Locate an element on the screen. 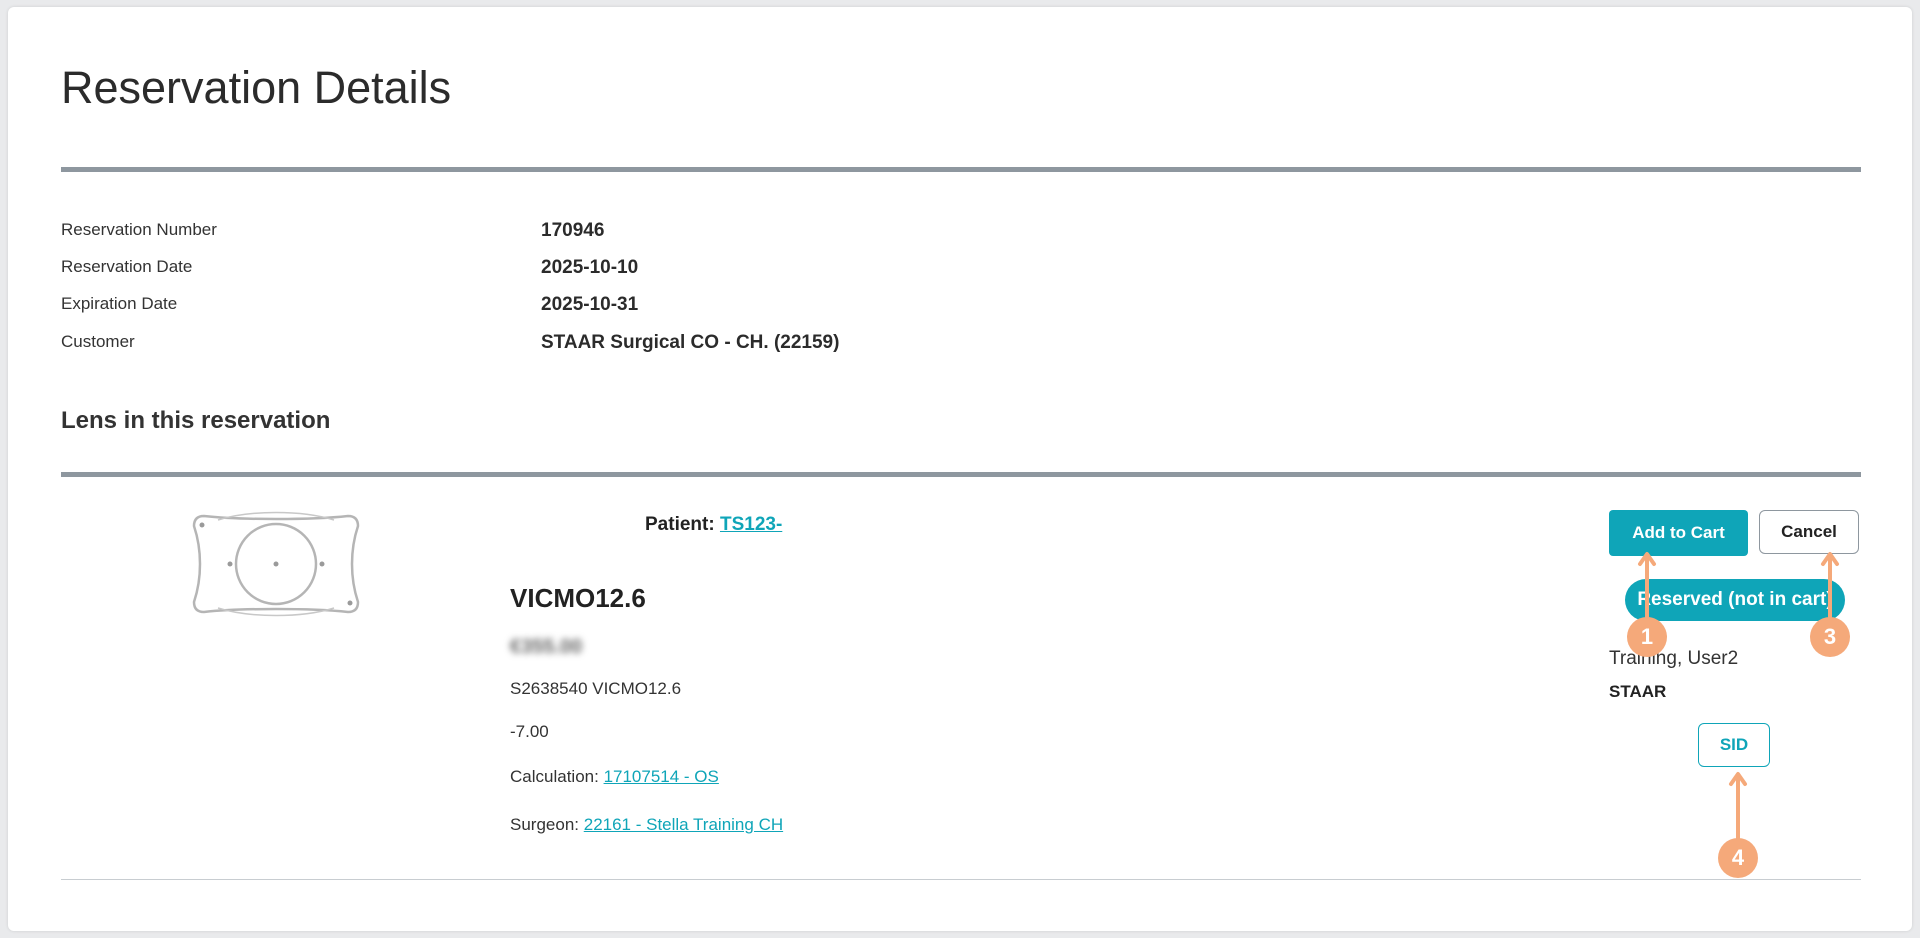 This screenshot has height=938, width=1920. expiration-date-value: 2025-10-31 is located at coordinates (590, 304).